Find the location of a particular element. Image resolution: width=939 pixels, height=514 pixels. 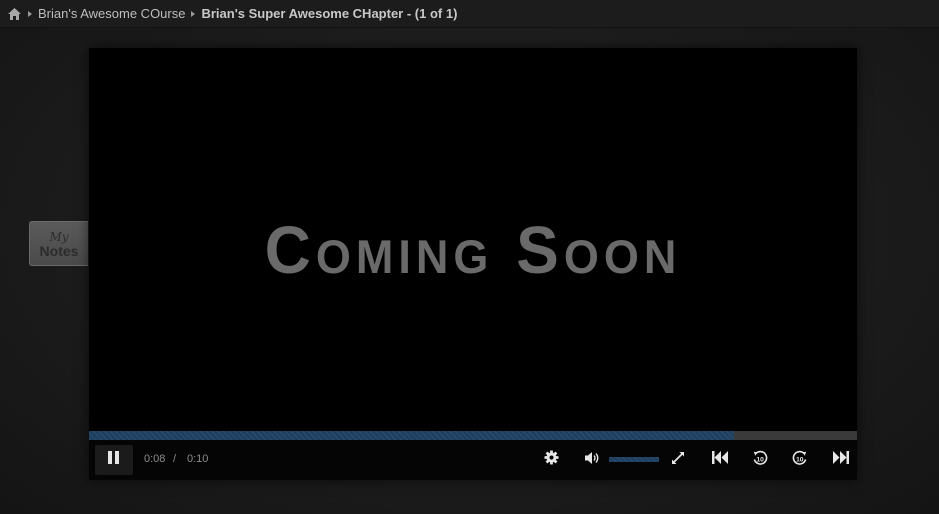

breadcrumb-current-chapter: Brian's Super Awesome CHapter - (1 of 1) is located at coordinates (329, 13).